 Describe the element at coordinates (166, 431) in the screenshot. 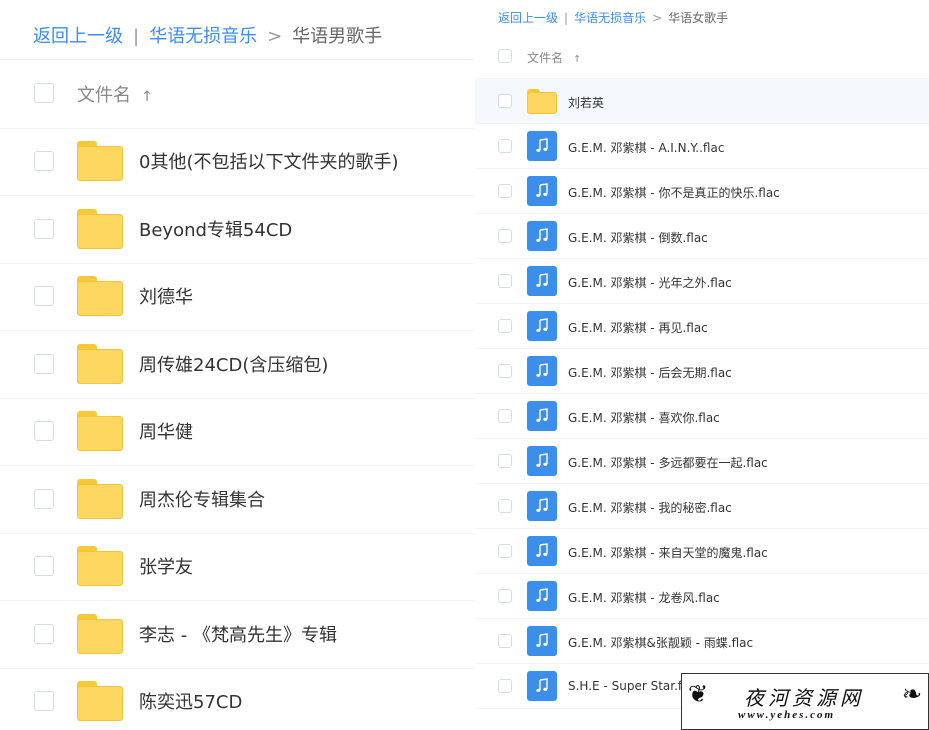

I see `file-name: 周华健` at that location.